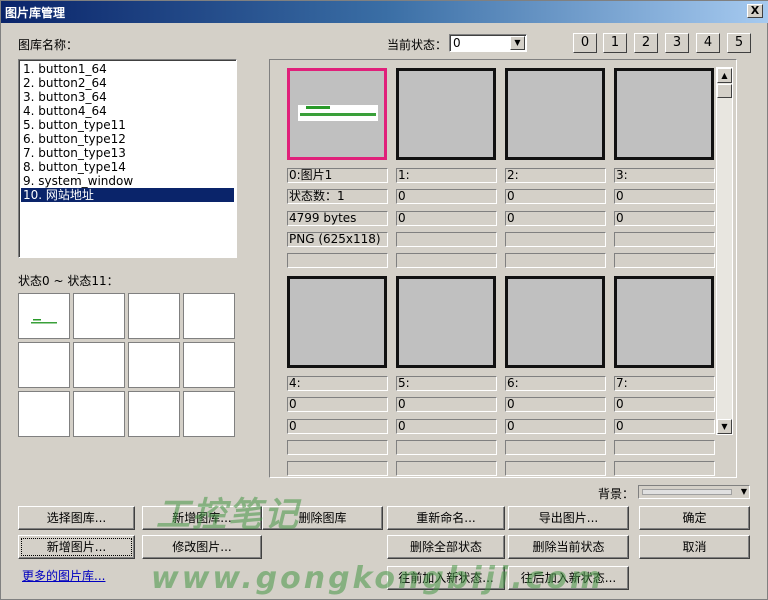  Describe the element at coordinates (127, 367) in the screenshot. I see `state-thumbnails` at that location.